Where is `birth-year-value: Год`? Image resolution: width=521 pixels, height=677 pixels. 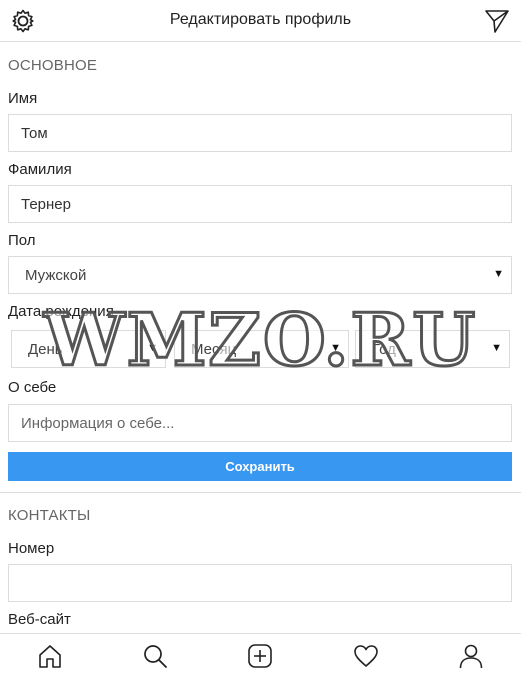
birth-year-value: Год is located at coordinates (384, 349).